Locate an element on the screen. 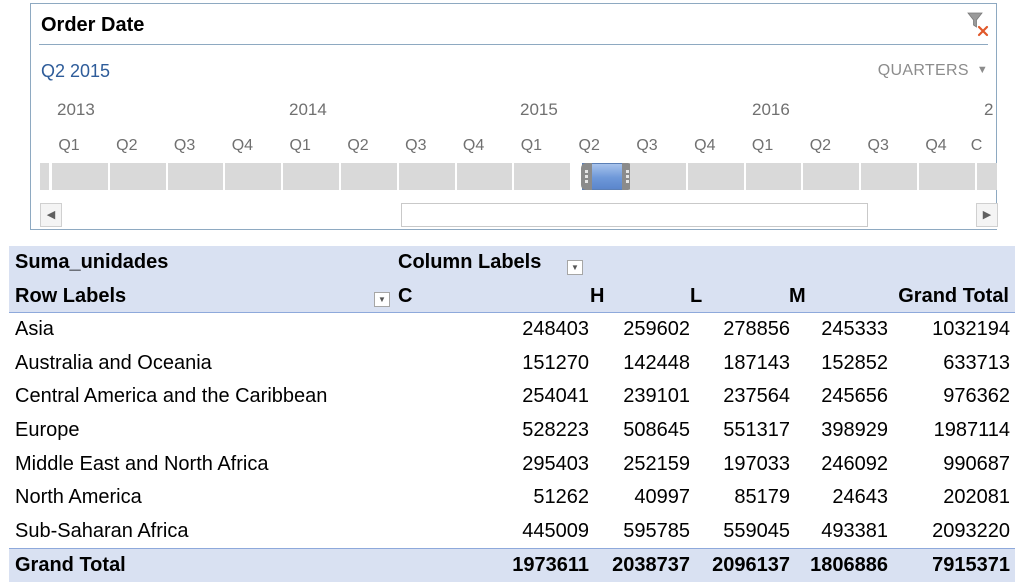 The width and height of the screenshot is (1024, 582). value-cell: 976362 is located at coordinates (976, 396).